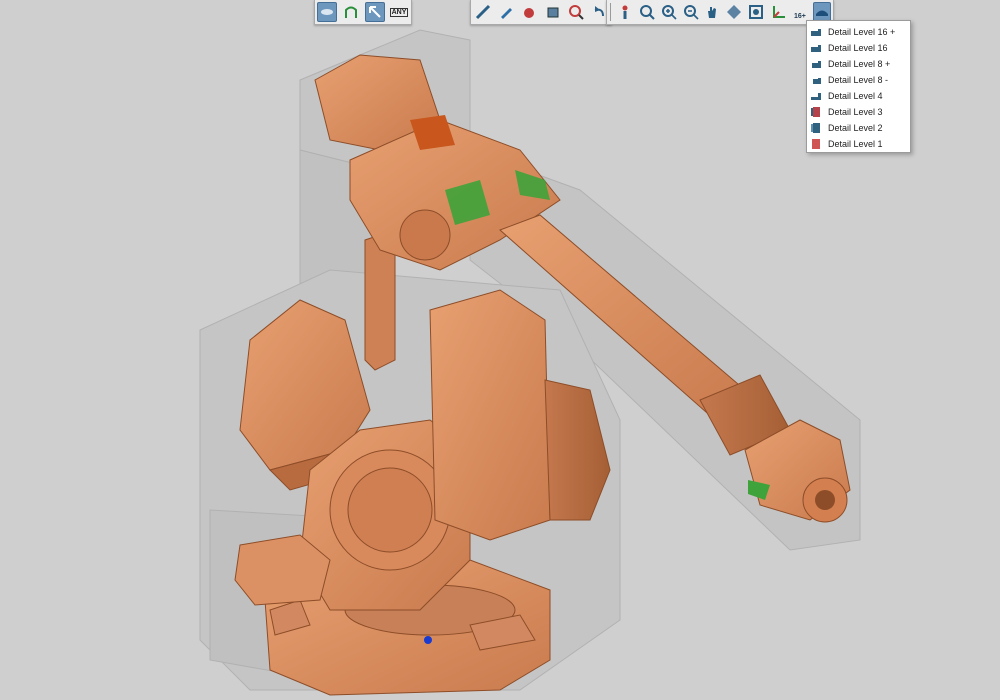  What do you see at coordinates (712, 12) in the screenshot?
I see `pan-hand-icon` at bounding box center [712, 12].